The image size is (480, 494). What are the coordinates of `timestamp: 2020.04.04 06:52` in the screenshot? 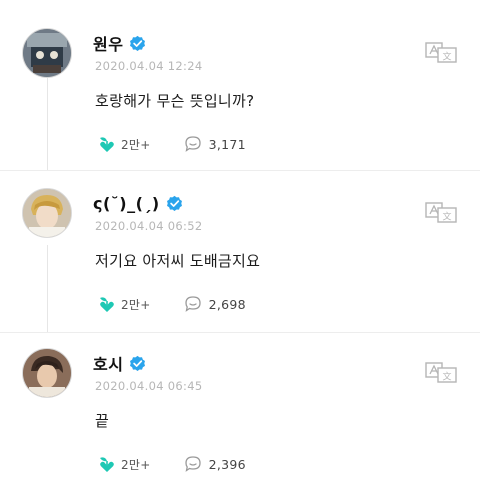 It's located at (149, 226).